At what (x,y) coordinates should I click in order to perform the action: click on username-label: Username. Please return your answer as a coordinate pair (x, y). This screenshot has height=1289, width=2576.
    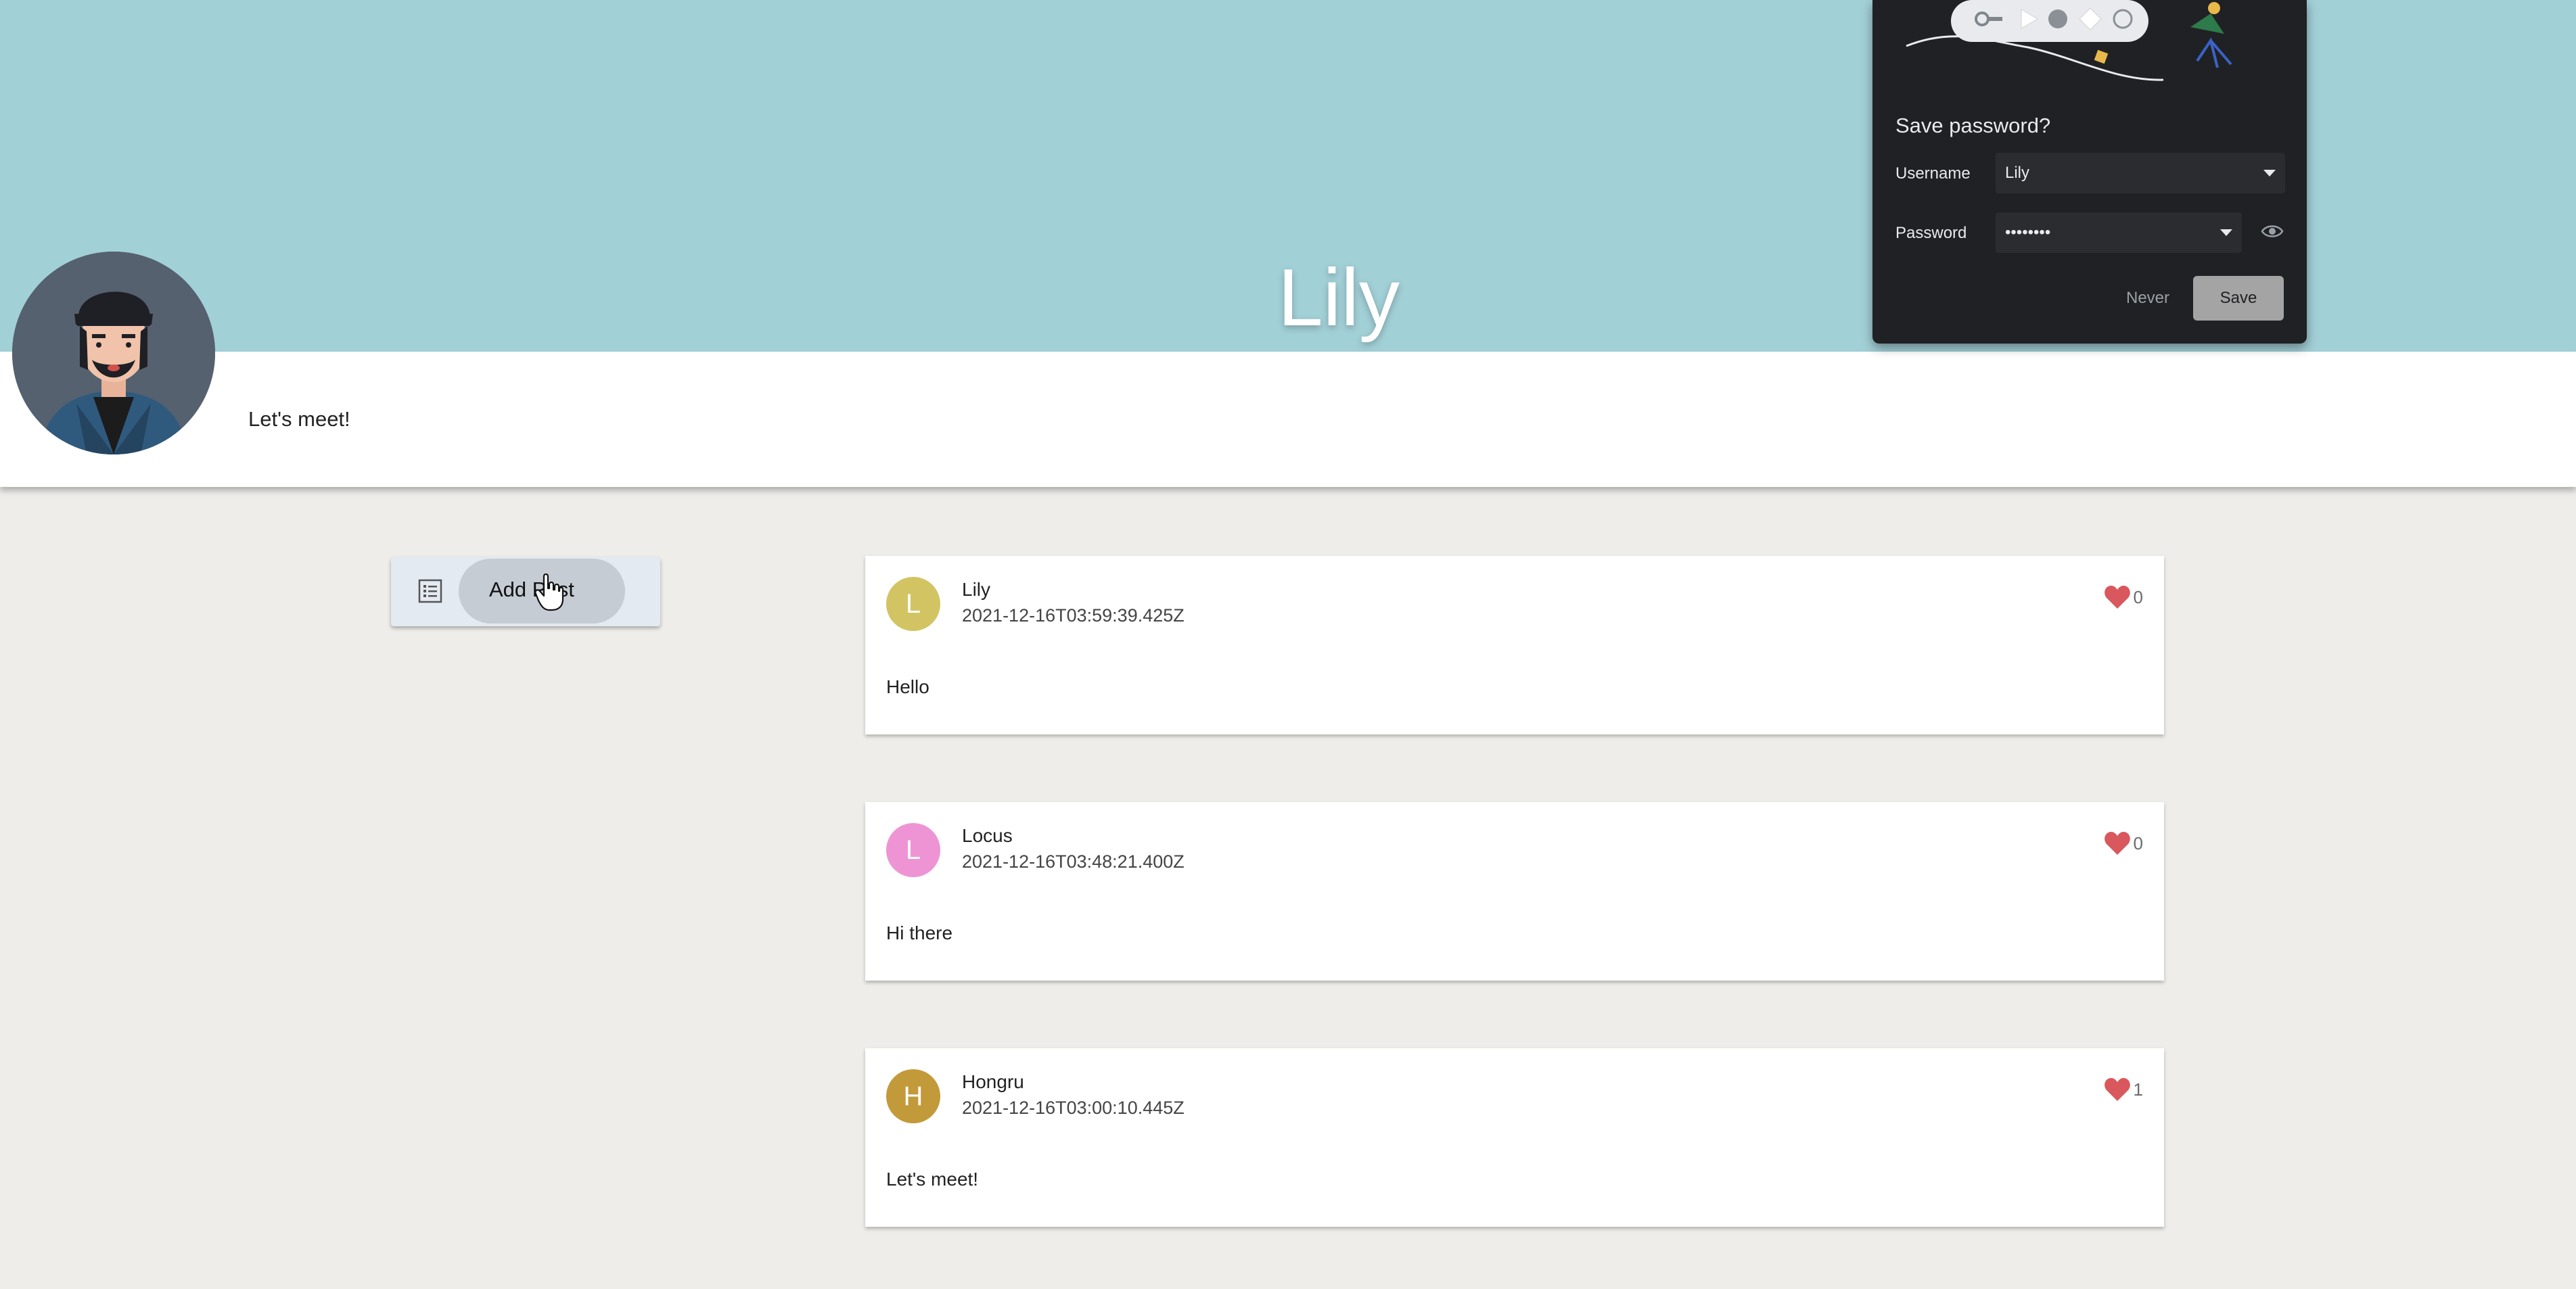
    Looking at the image, I should click on (1933, 174).